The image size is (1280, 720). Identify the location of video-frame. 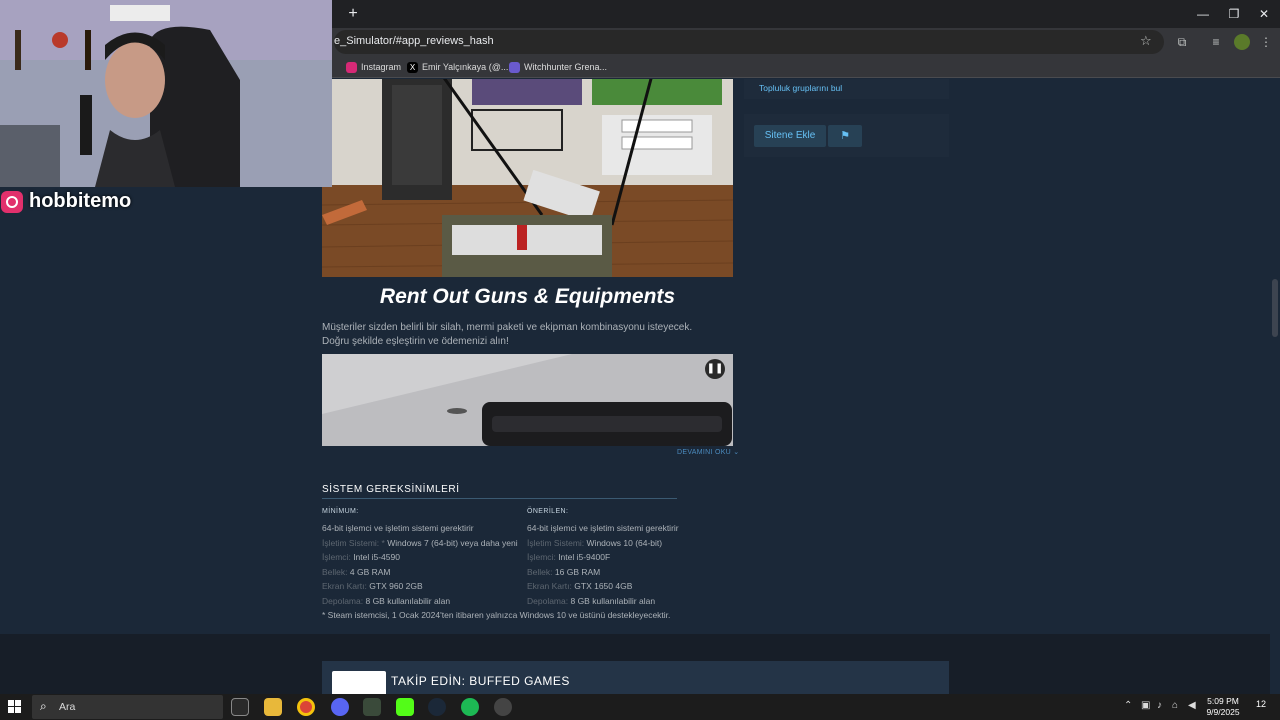
(527, 400).